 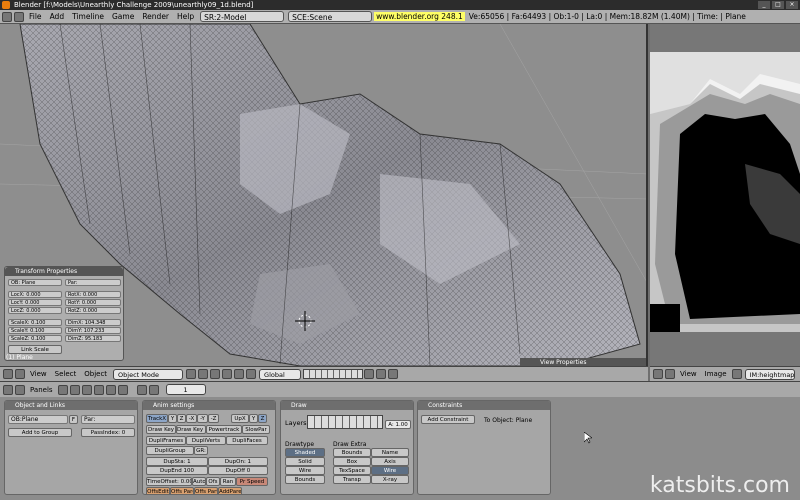 What do you see at coordinates (86, 389) in the screenshot?
I see `shading-icon` at bounding box center [86, 389].